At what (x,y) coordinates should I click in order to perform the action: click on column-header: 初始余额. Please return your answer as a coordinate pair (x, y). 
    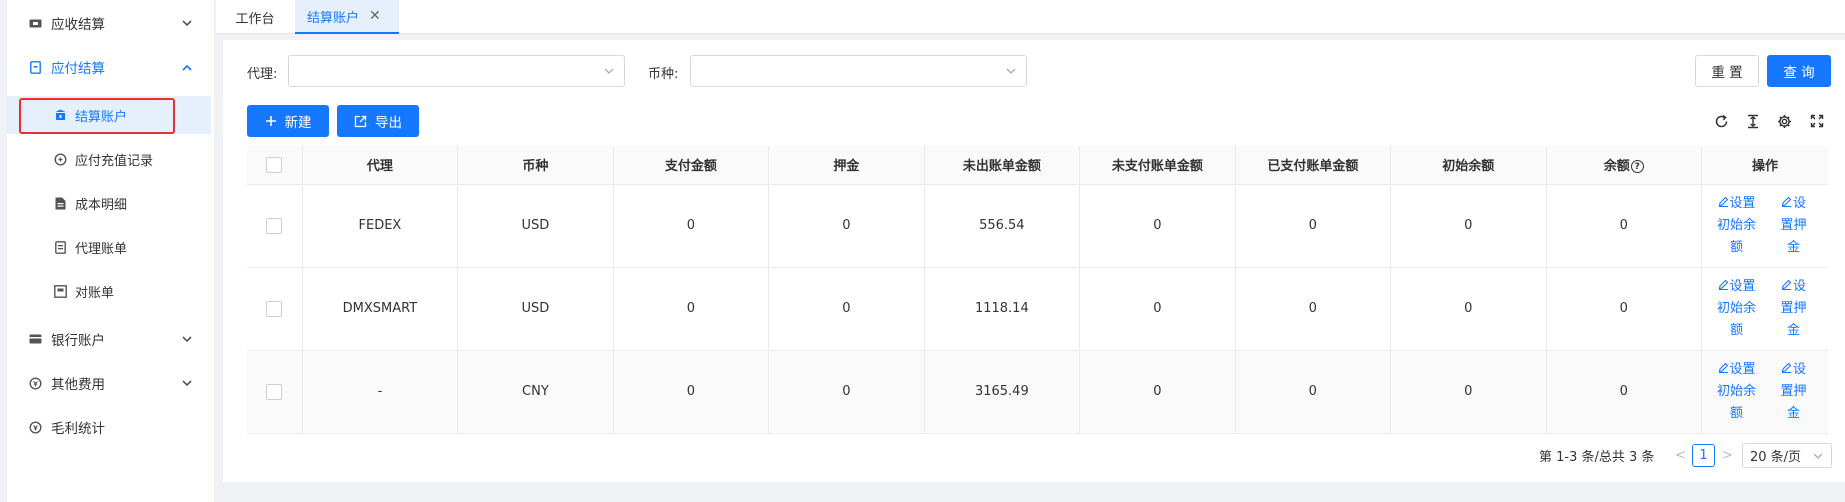
    Looking at the image, I should click on (1468, 165).